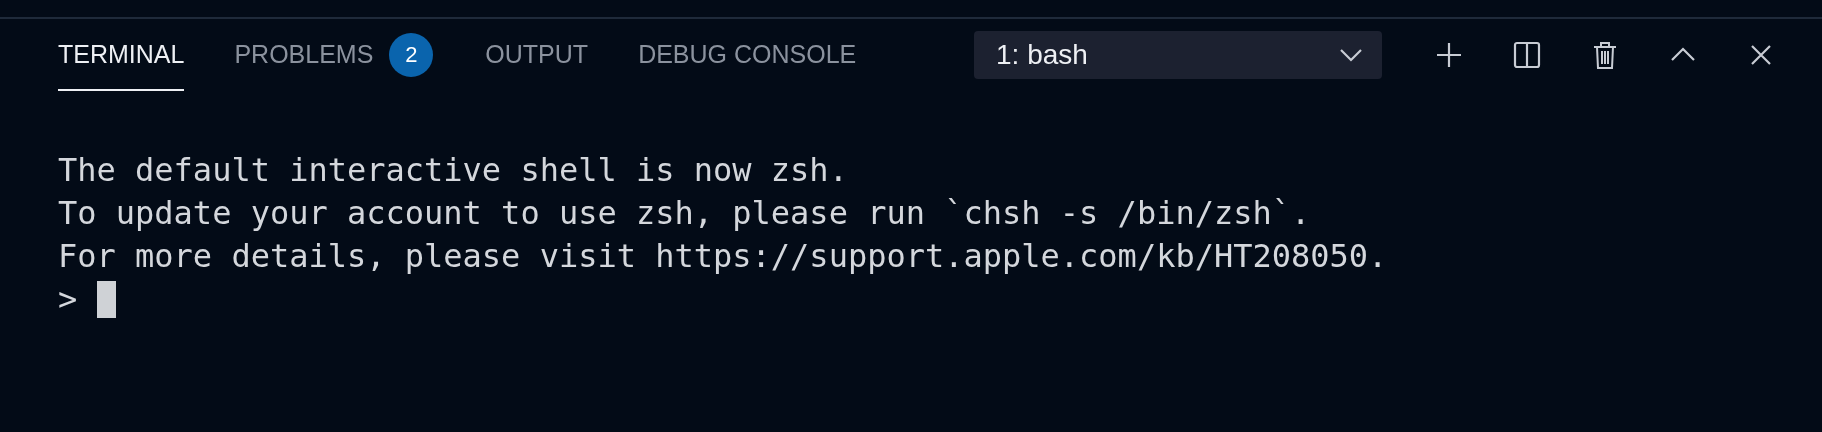 This screenshot has width=1822, height=432. I want to click on terminal-output-line: The default interactive shell is now zsh., so click(453, 170).